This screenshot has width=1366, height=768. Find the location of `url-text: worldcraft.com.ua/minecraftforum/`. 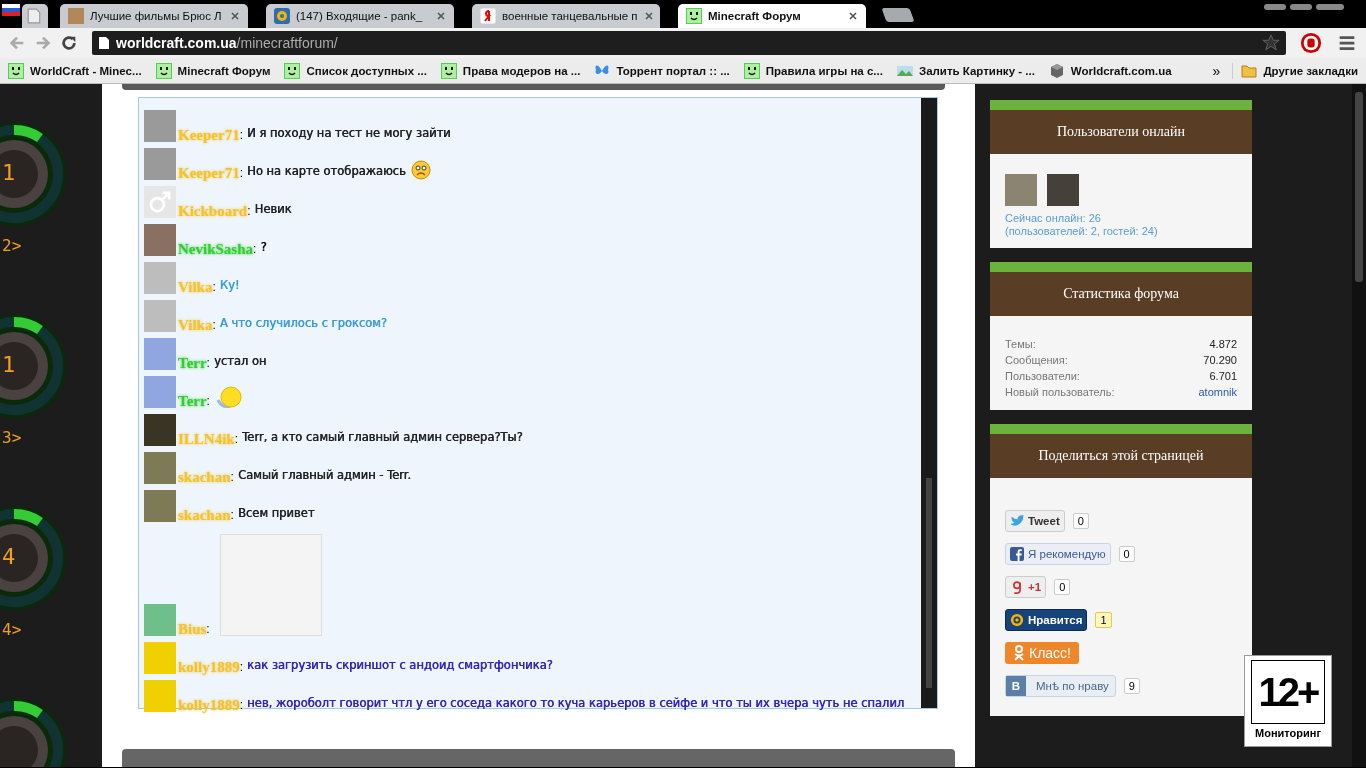

url-text: worldcraft.com.ua/minecraftforum/ is located at coordinates (227, 43).